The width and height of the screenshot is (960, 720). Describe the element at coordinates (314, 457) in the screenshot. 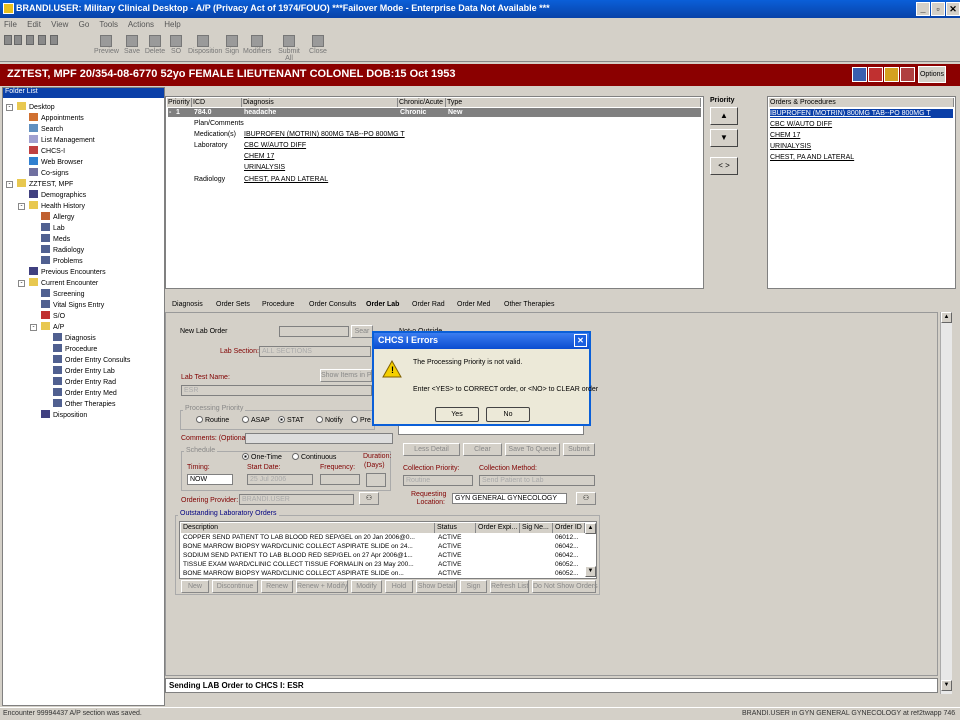

I see `continuous-radio: Continuous` at that location.